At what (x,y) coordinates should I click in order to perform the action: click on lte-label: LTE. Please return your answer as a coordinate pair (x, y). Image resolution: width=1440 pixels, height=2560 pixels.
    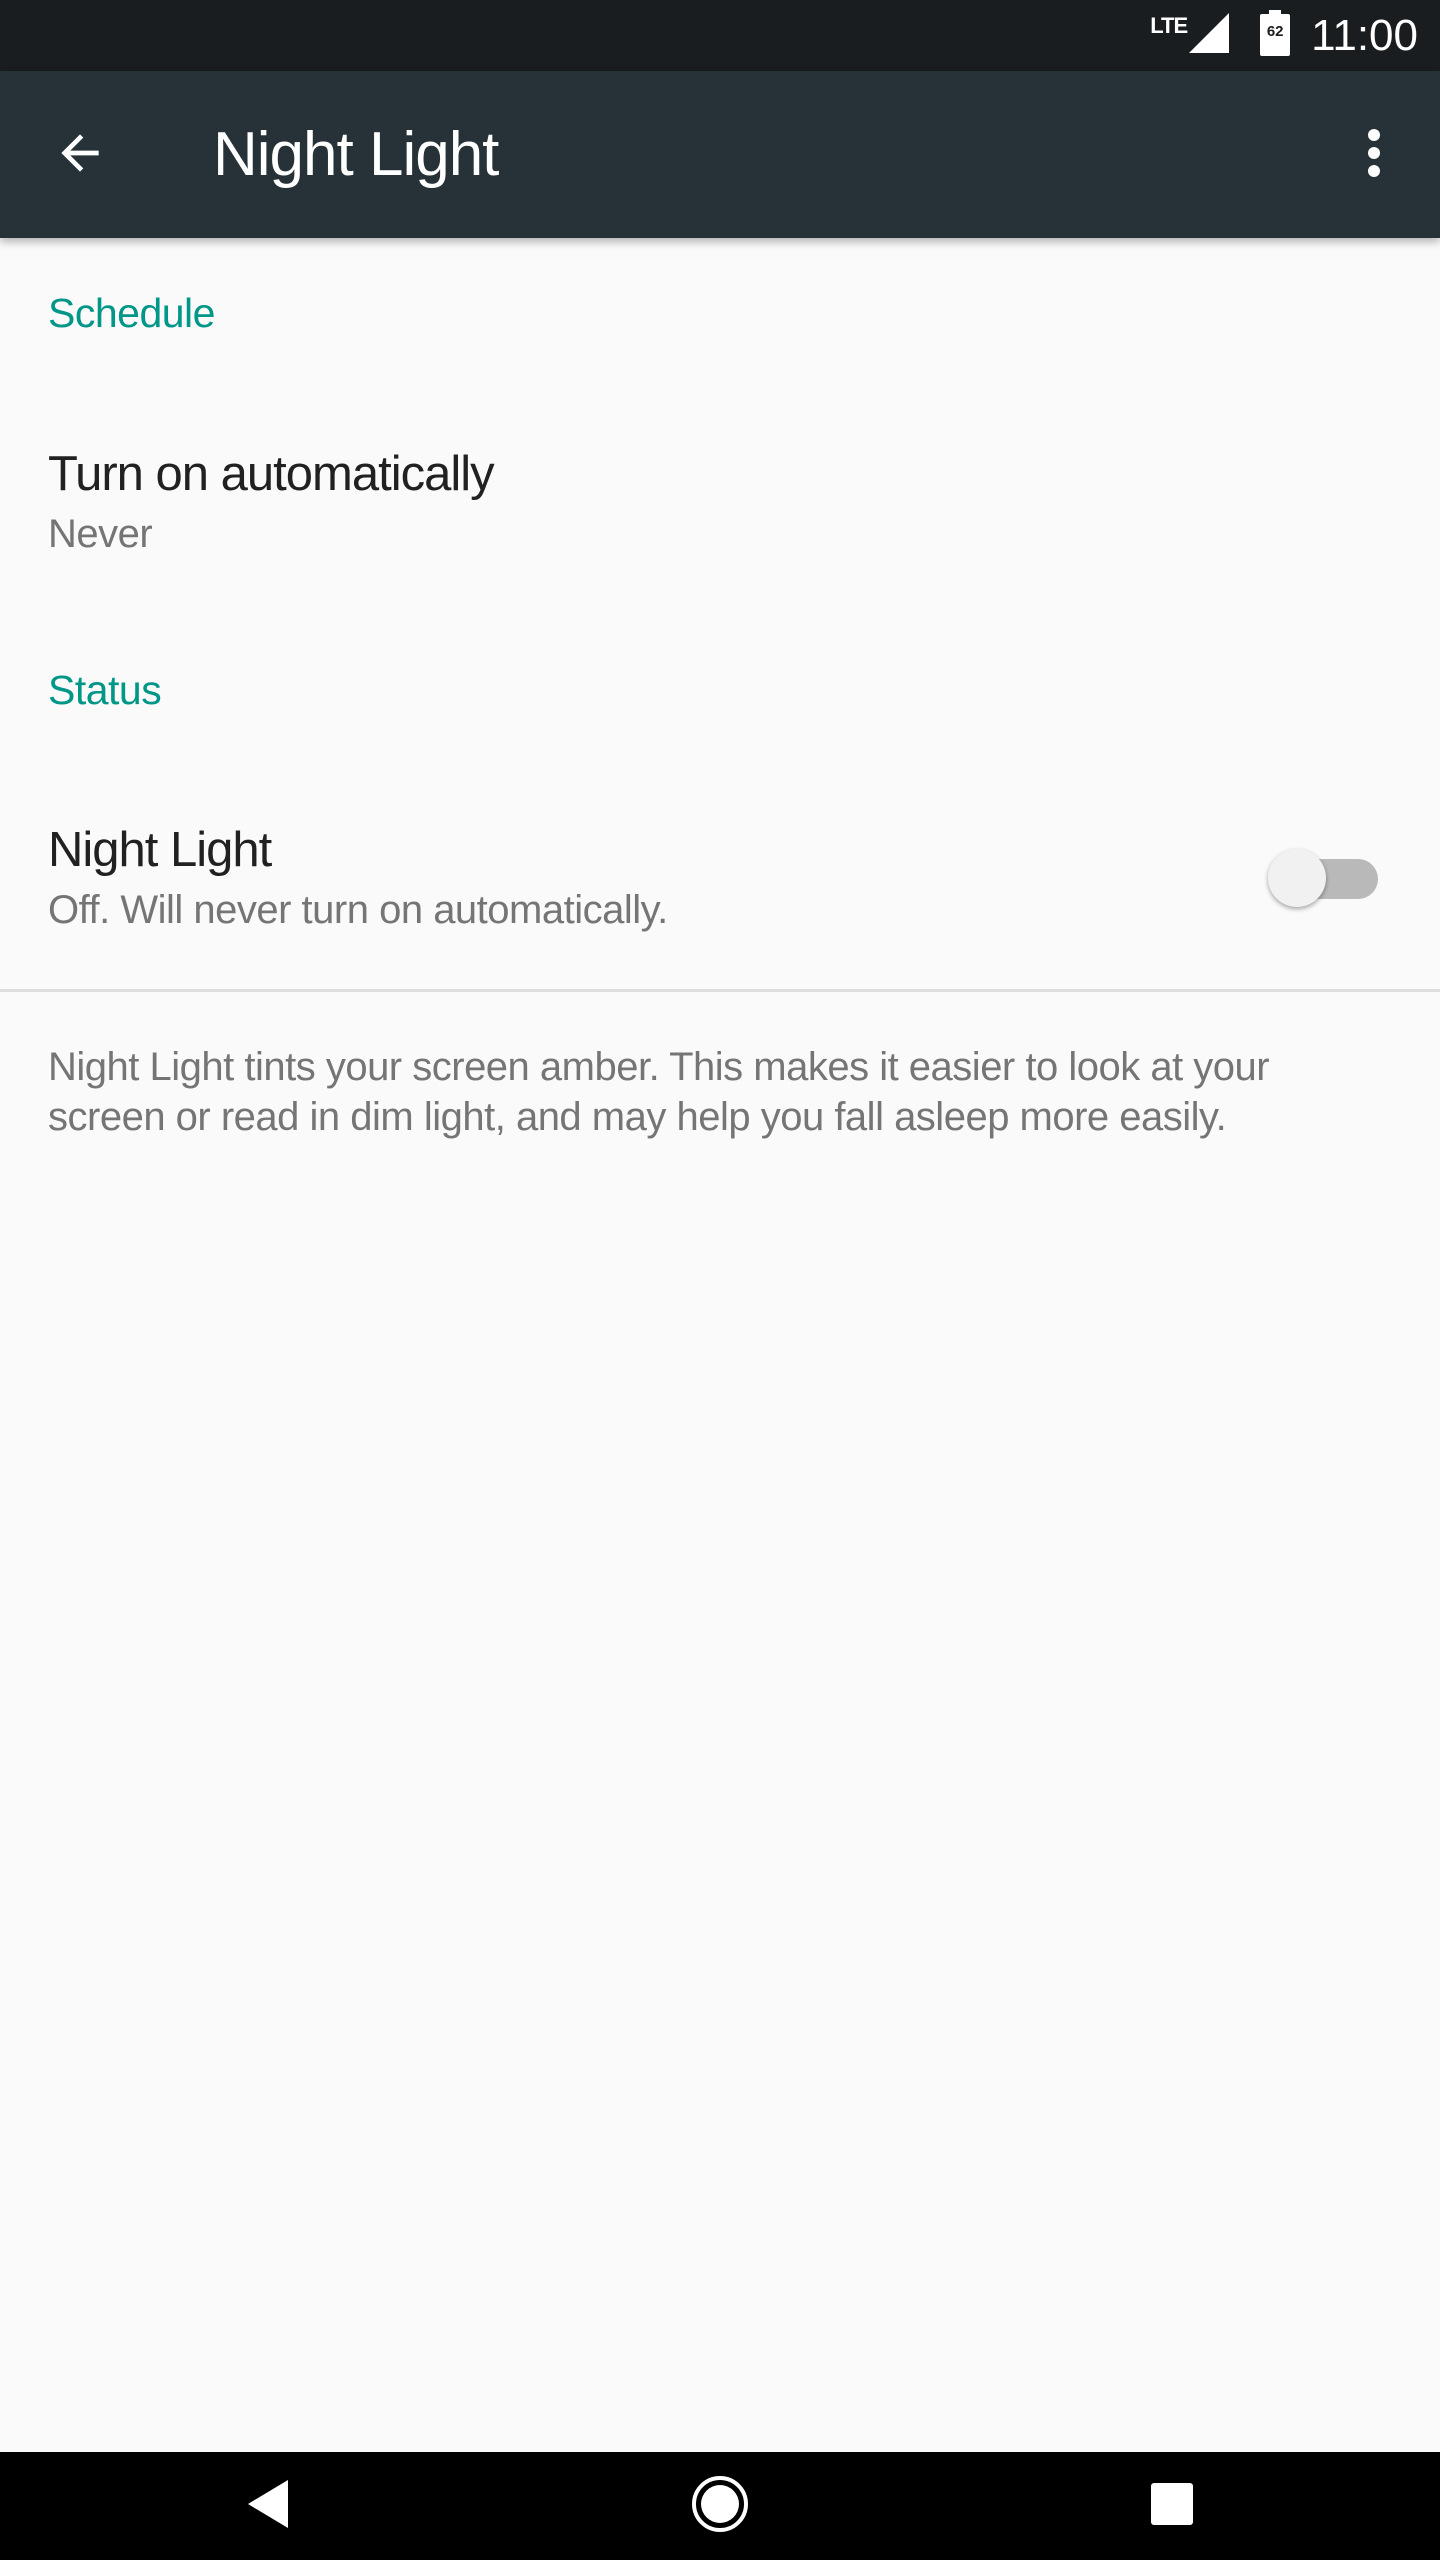
    Looking at the image, I should click on (1169, 25).